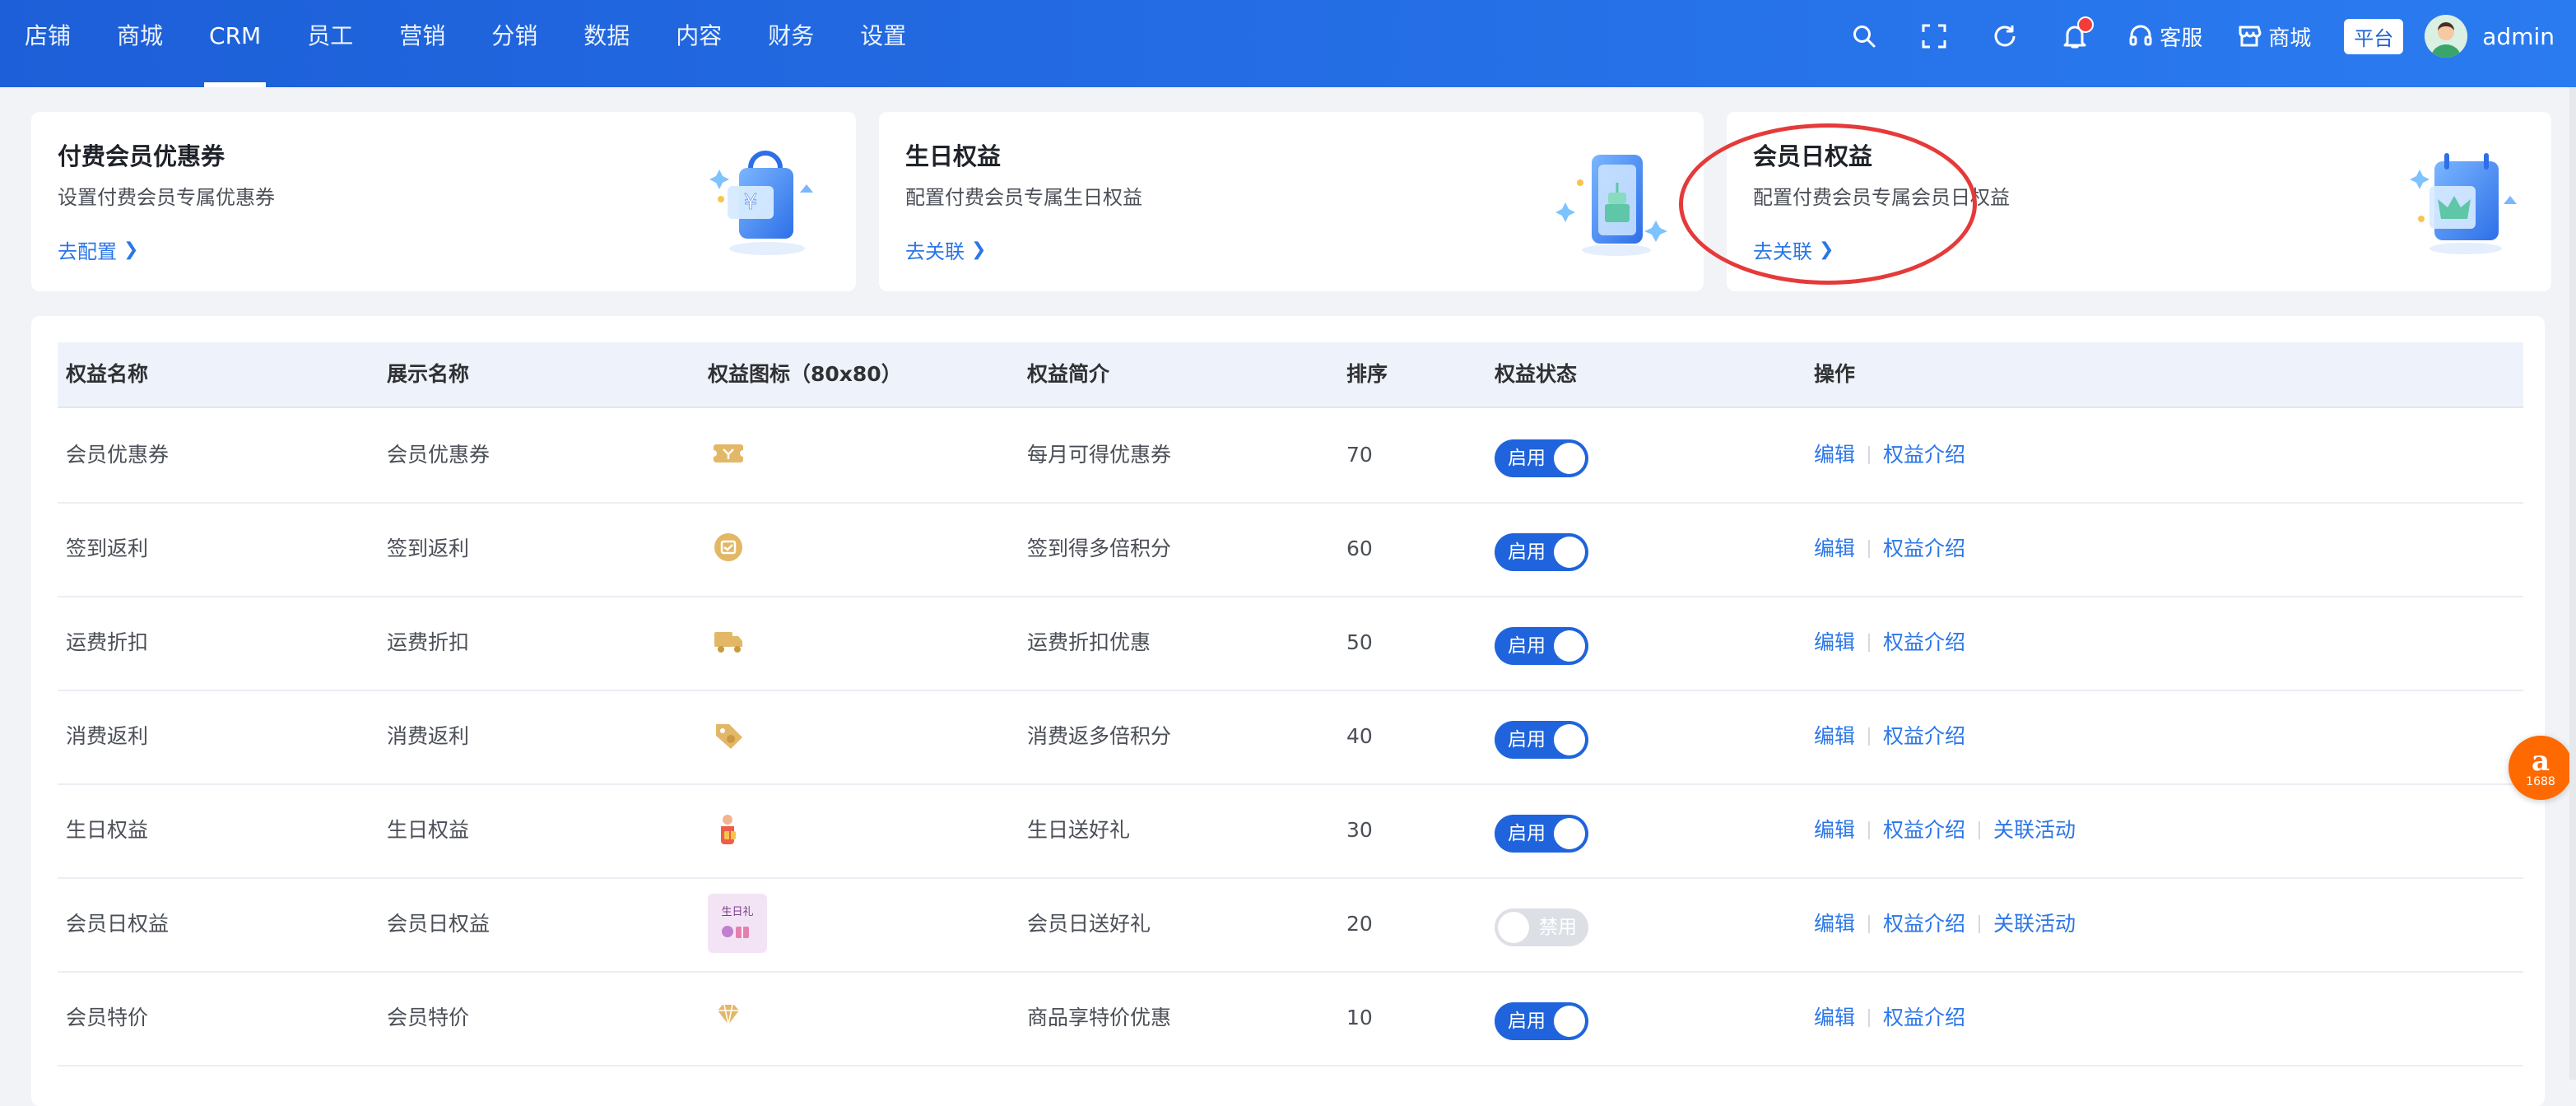 The width and height of the screenshot is (2576, 1106). What do you see at coordinates (428, 1017) in the screenshot?
I see `cell-display-name: 会员特价` at bounding box center [428, 1017].